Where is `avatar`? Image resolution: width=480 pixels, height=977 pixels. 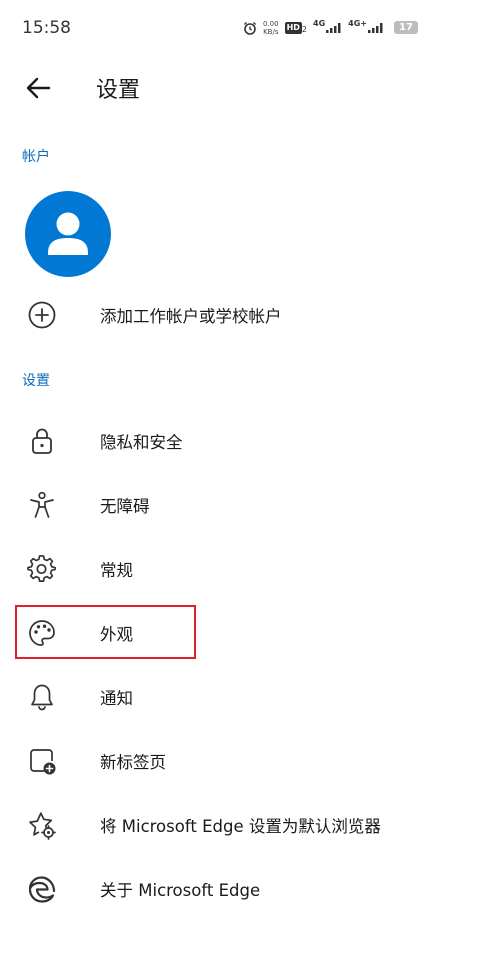
avatar is located at coordinates (68, 234).